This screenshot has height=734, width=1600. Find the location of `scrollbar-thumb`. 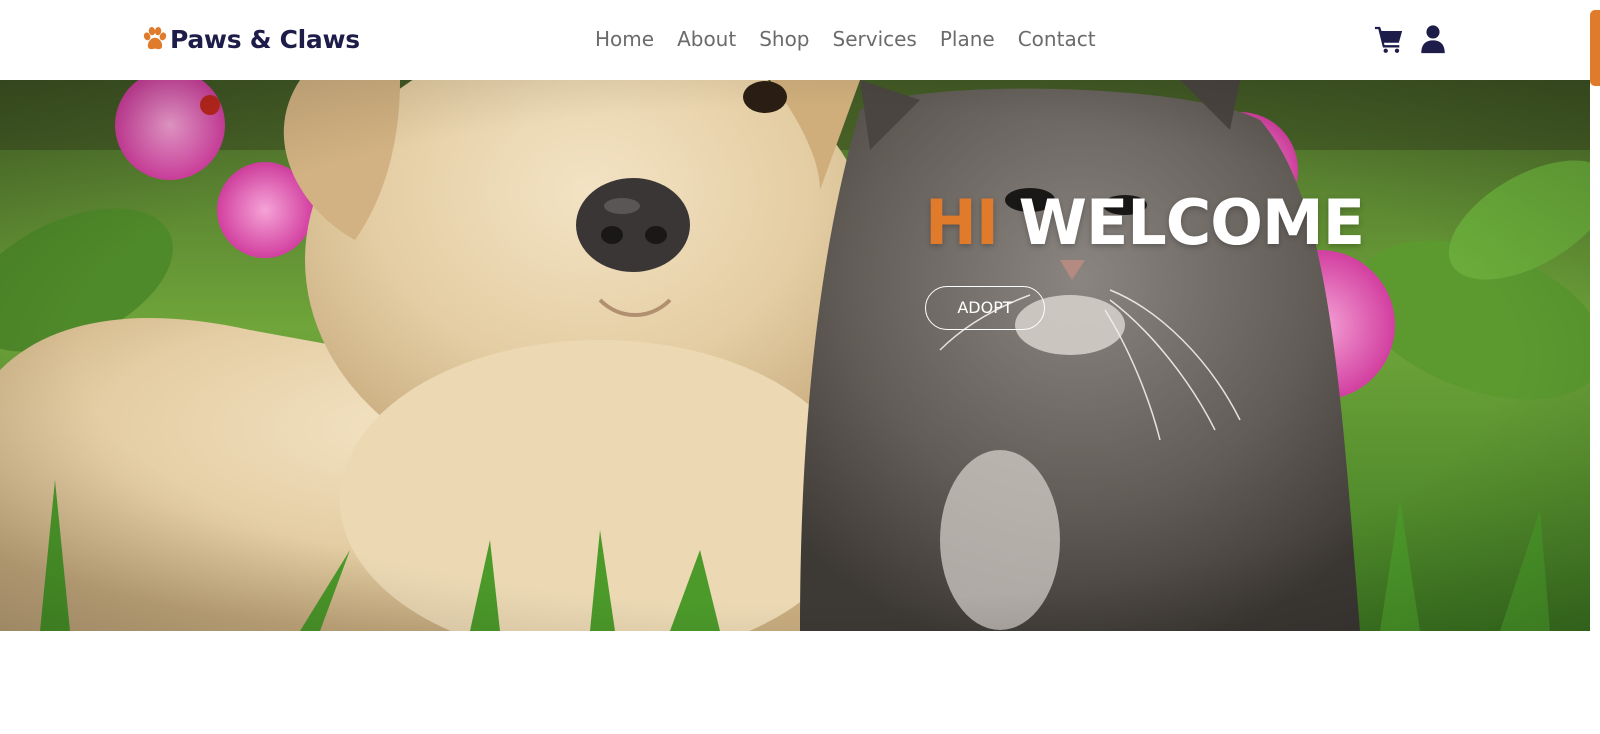

scrollbar-thumb is located at coordinates (1595, 48).